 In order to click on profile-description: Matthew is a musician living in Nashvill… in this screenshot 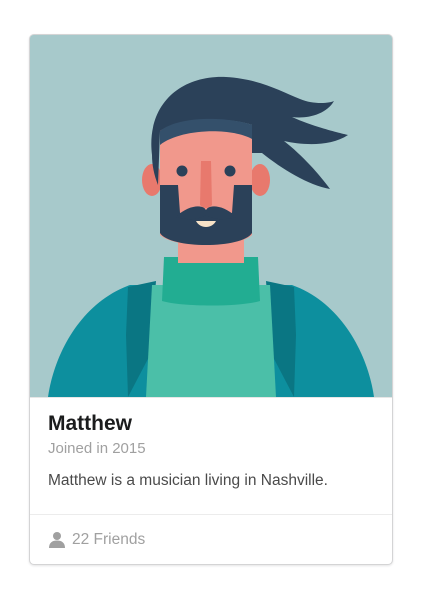, I will do `click(188, 480)`.